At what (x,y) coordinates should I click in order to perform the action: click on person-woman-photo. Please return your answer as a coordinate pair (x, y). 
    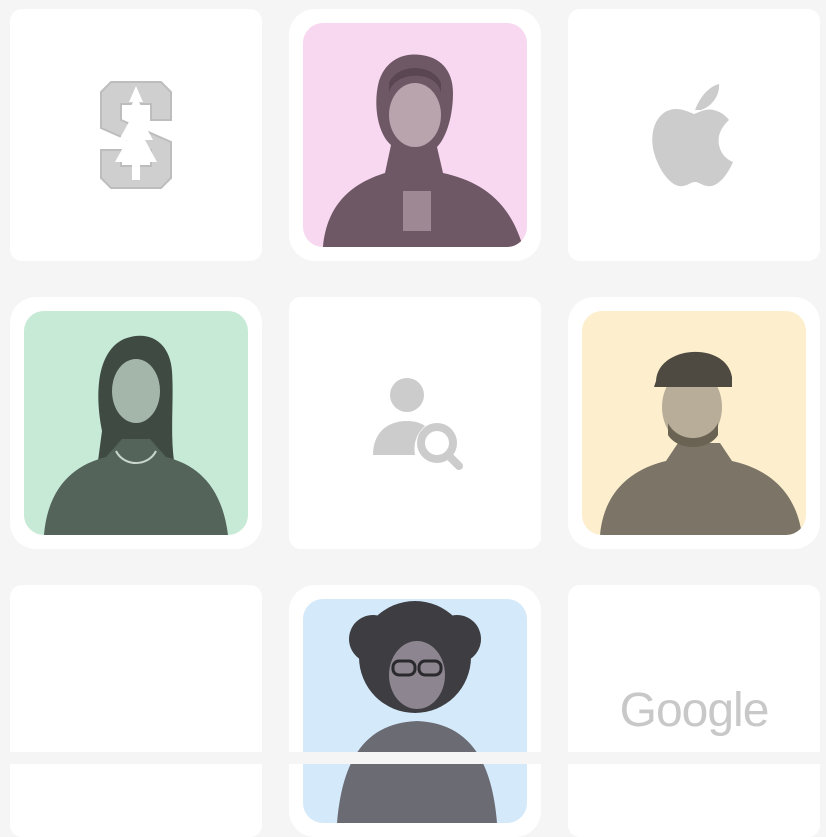
    Looking at the image, I should click on (136, 435).